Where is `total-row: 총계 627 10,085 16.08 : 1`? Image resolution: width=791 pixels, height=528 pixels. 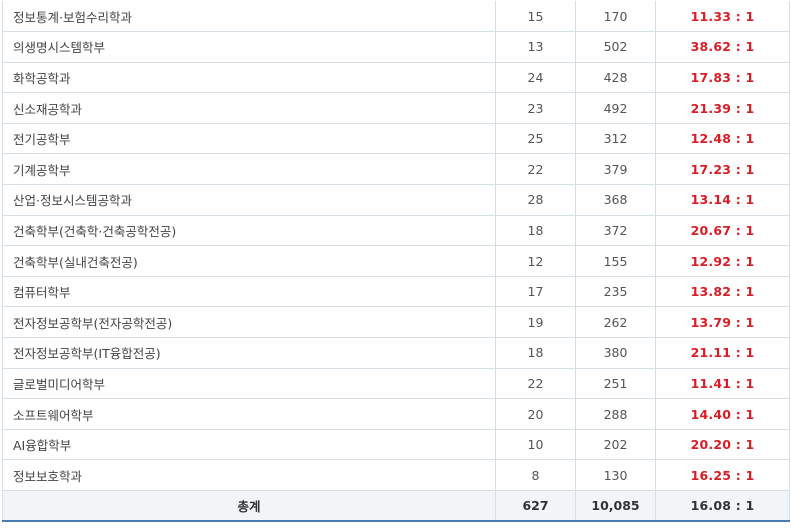 total-row: 총계 627 10,085 16.08 : 1 is located at coordinates (396, 506).